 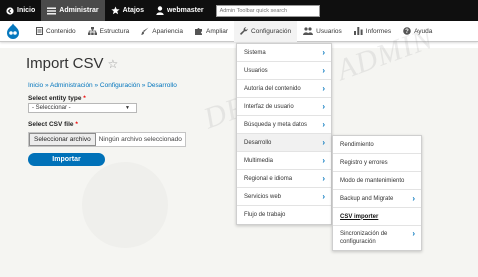 What do you see at coordinates (364, 162) in the screenshot?
I see `menu-item-label: Registro y errores` at bounding box center [364, 162].